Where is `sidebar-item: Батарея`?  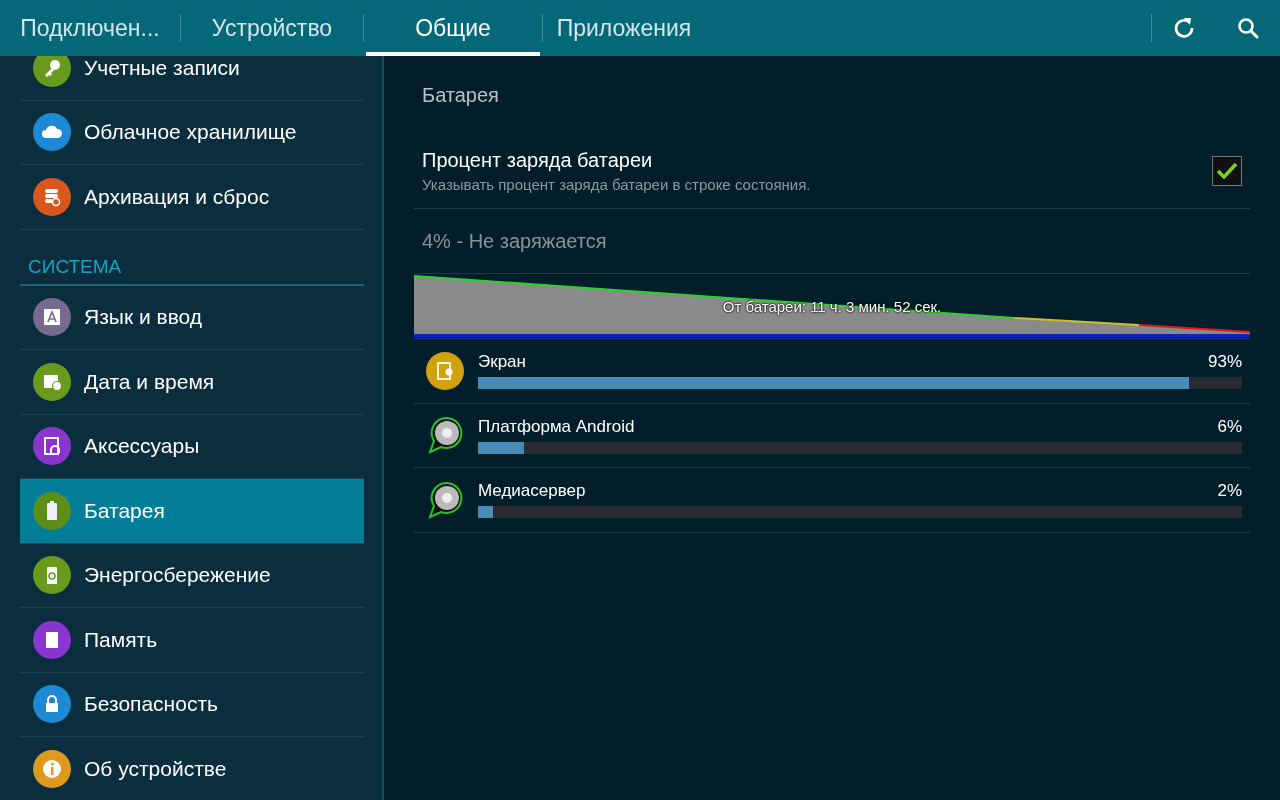 sidebar-item: Батарея is located at coordinates (192, 511).